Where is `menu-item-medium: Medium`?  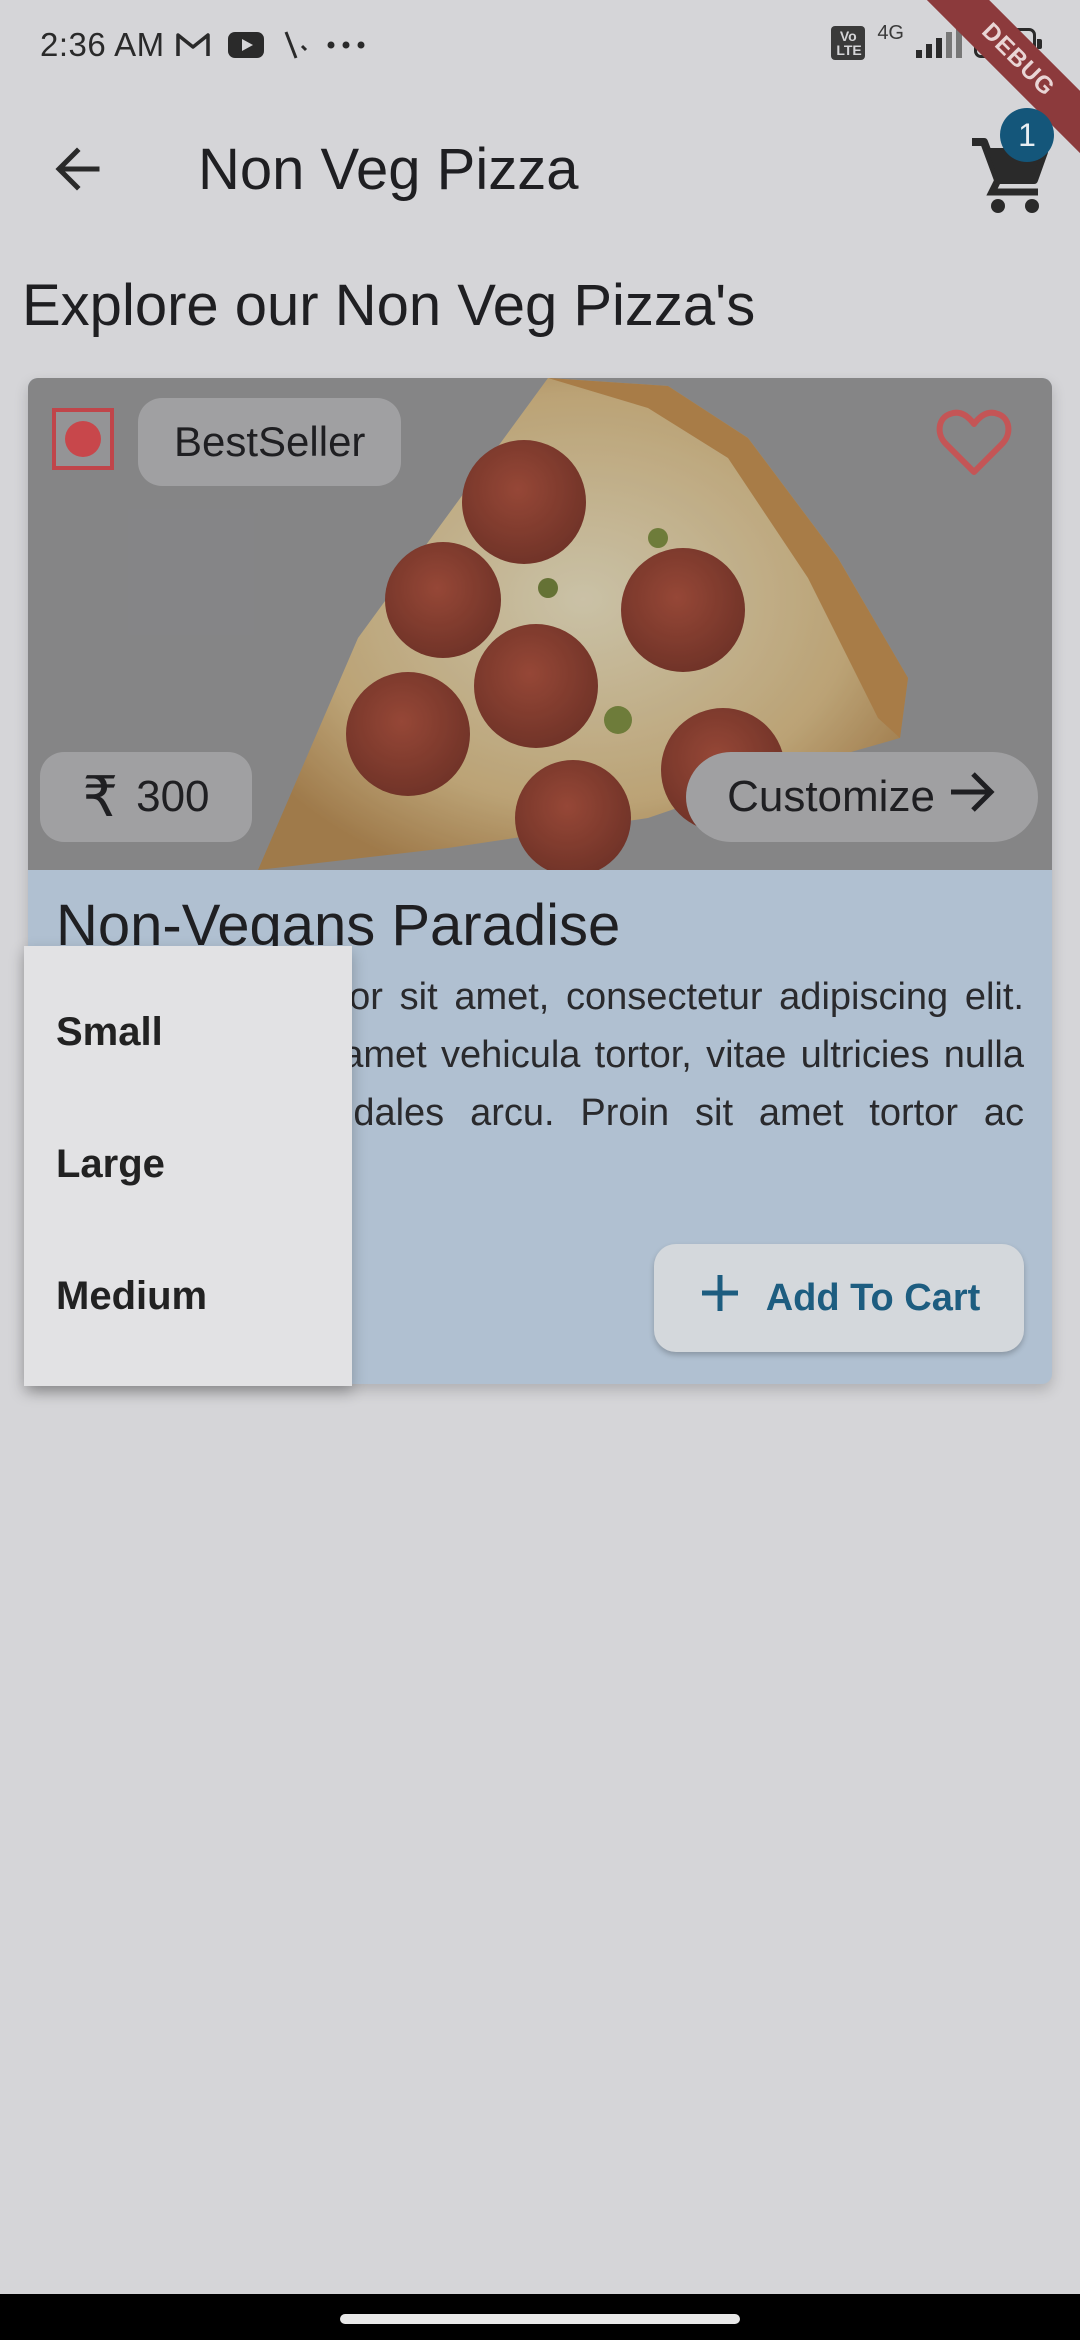
menu-item-medium: Medium is located at coordinates (188, 1296).